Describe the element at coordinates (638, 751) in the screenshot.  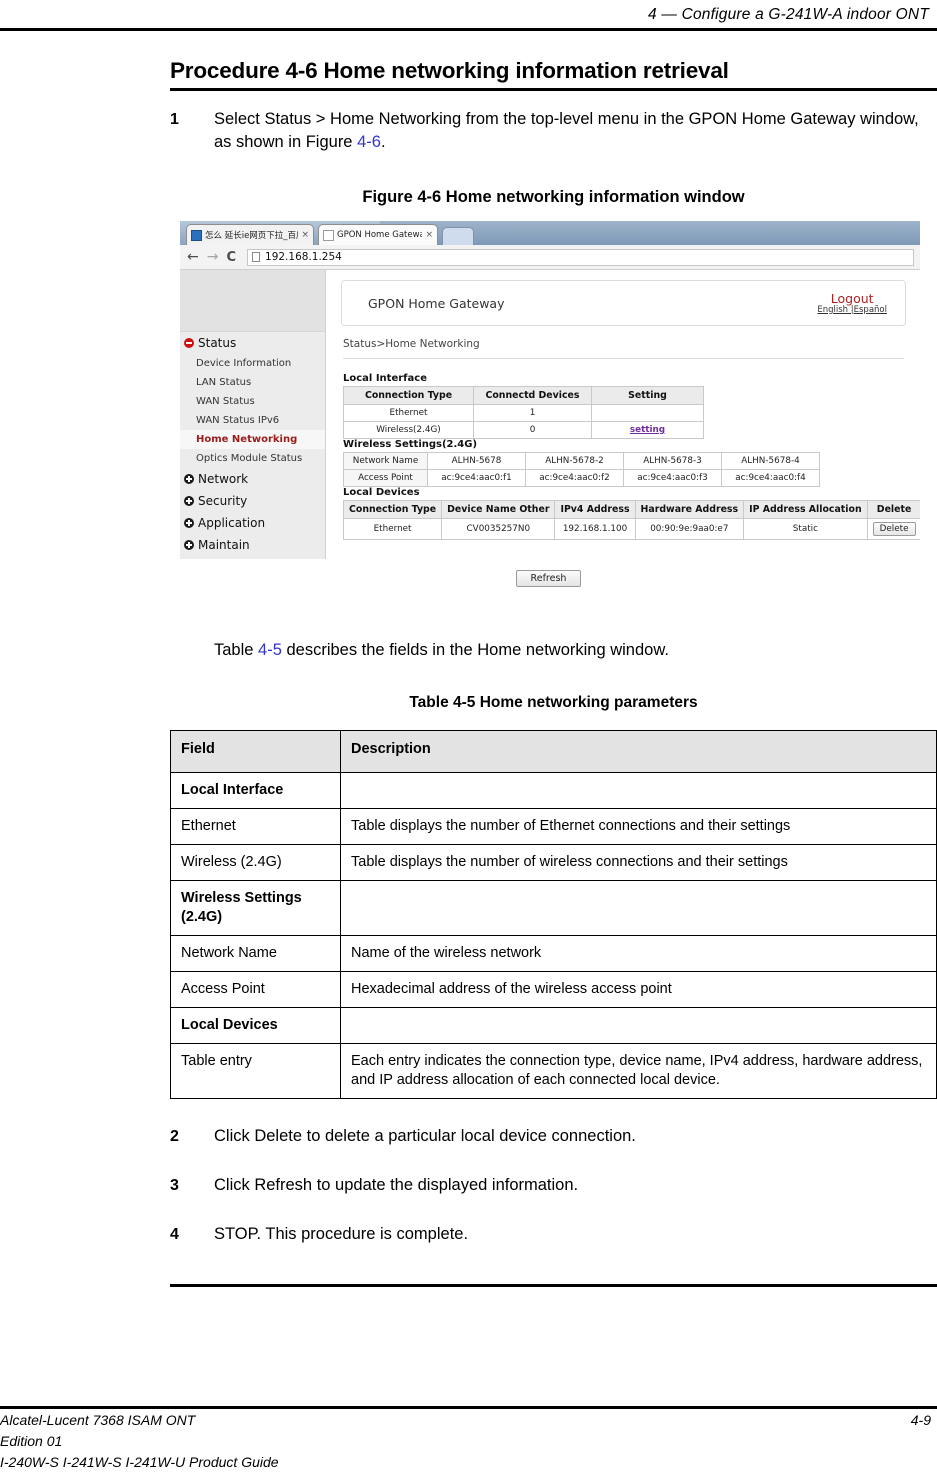
I see `col-description: Description` at that location.